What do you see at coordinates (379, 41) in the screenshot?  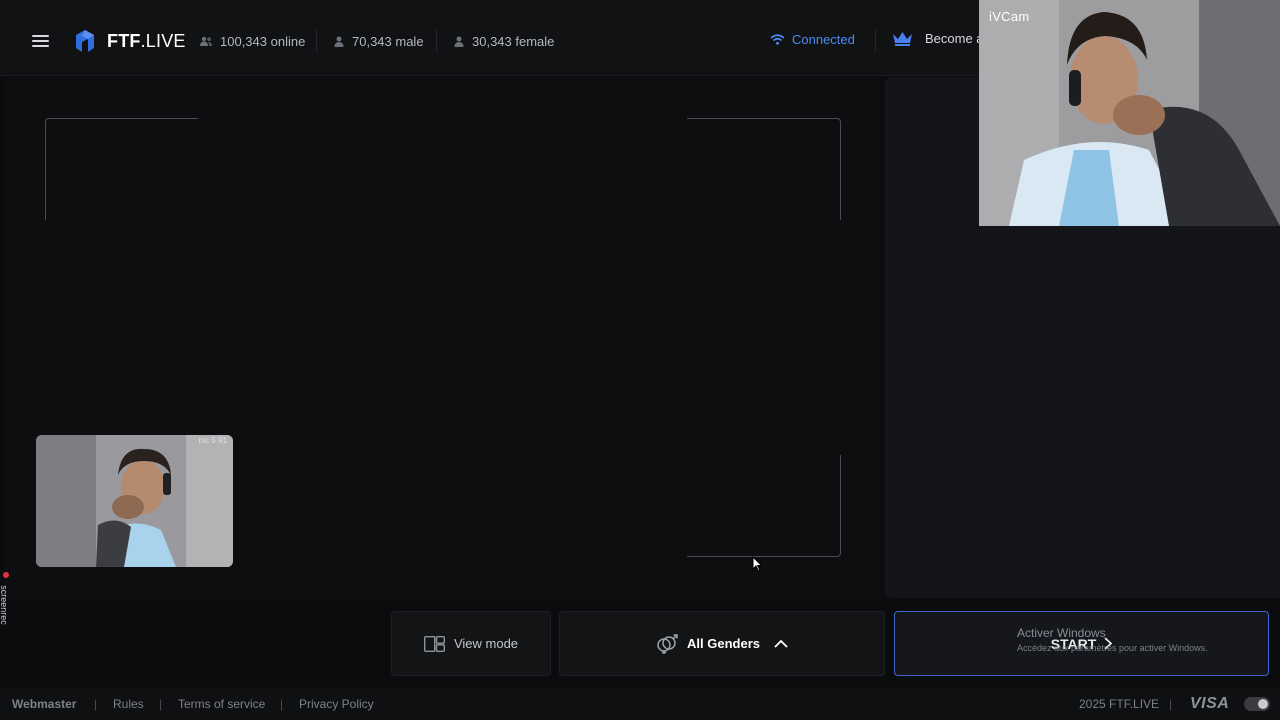 I see `male-count: 70,343 male` at bounding box center [379, 41].